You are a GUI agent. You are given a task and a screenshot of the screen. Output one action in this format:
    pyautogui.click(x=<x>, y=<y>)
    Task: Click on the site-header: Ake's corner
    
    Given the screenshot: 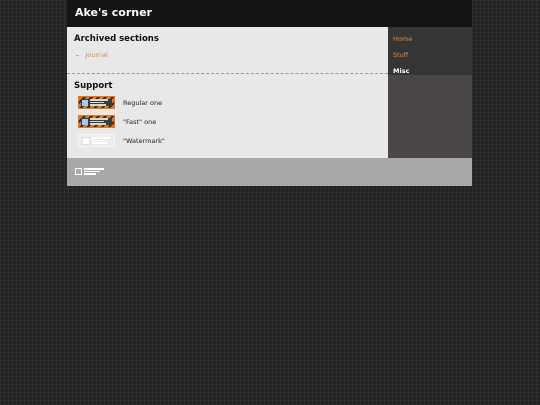 What is the action you would take?
    pyautogui.click(x=269, y=13)
    